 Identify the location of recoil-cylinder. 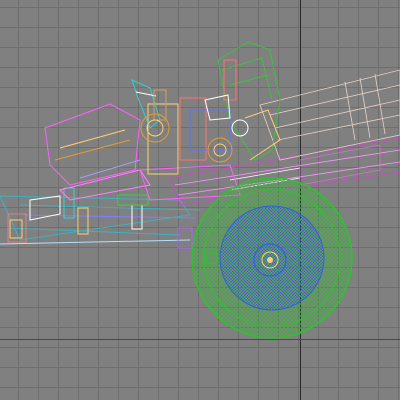
(329, 127).